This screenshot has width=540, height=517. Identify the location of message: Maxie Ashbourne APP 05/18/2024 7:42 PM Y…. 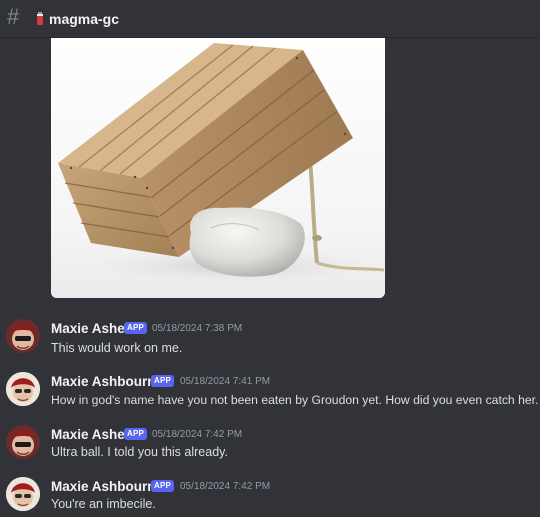
(270, 497).